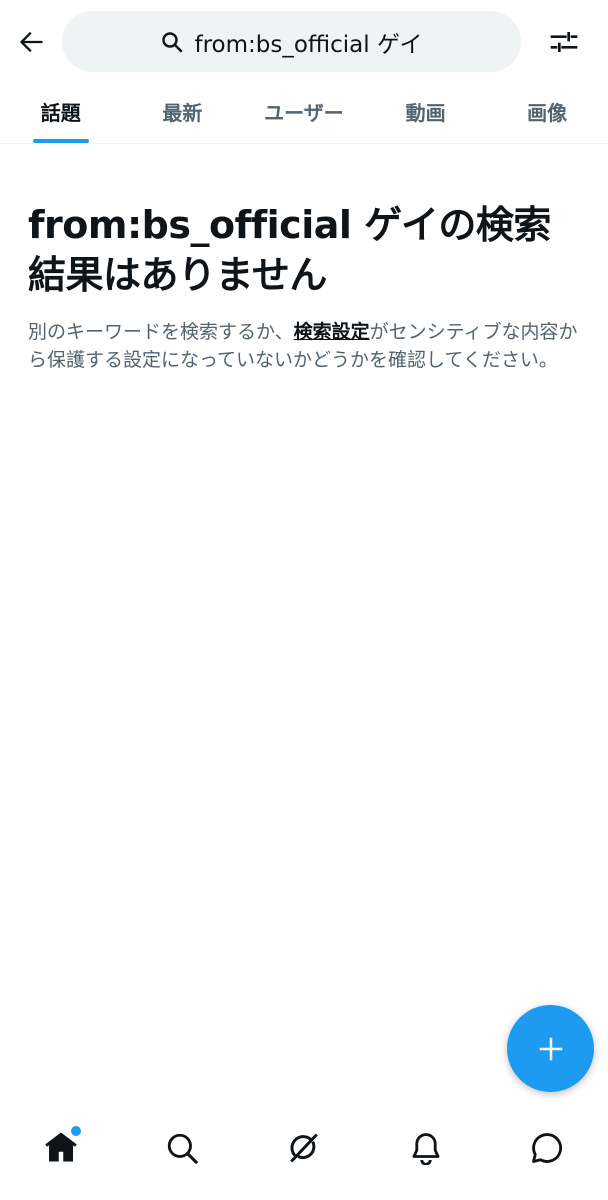 This screenshot has width=608, height=1200. I want to click on compose-post-button, so click(550, 1048).